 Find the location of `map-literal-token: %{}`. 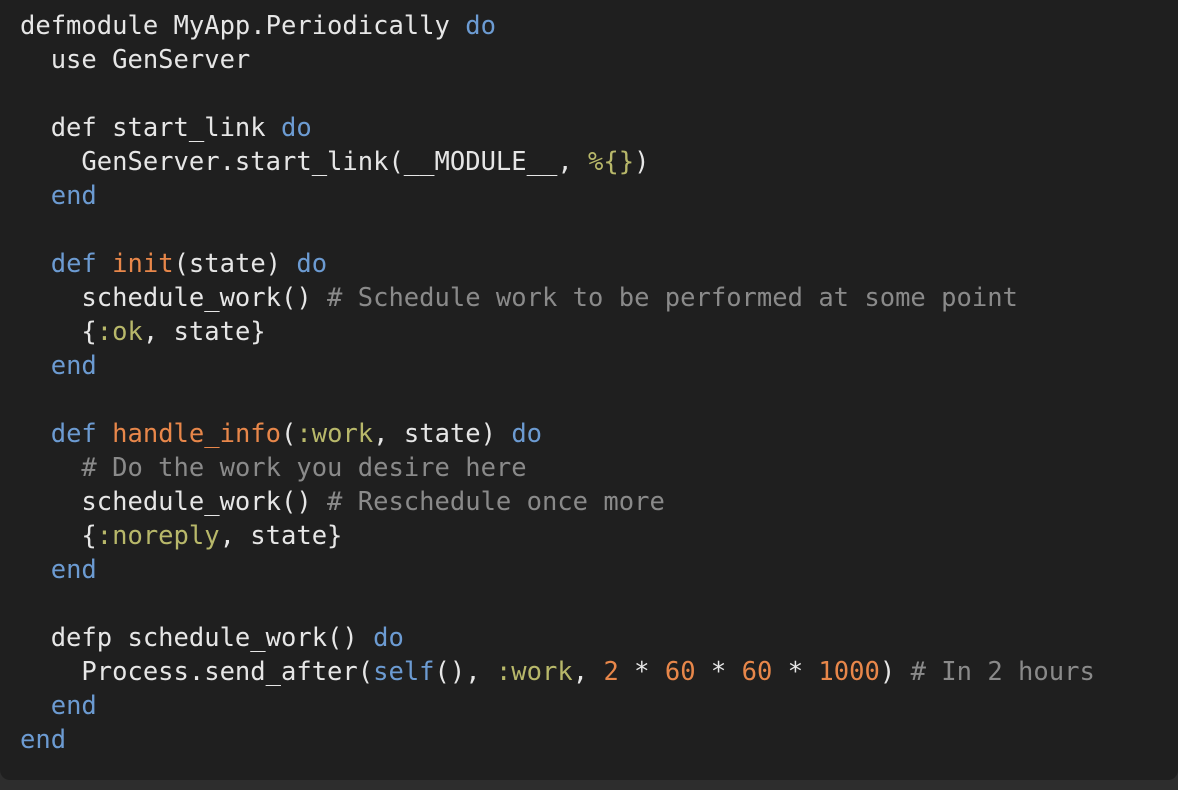

map-literal-token: %{} is located at coordinates (611, 162).